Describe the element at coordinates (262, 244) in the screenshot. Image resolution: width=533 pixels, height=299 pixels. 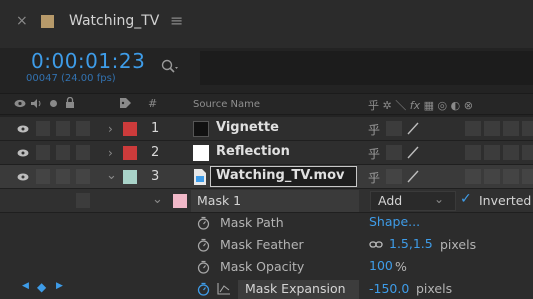
I see `mask-feather-label: Mask Feather` at that location.